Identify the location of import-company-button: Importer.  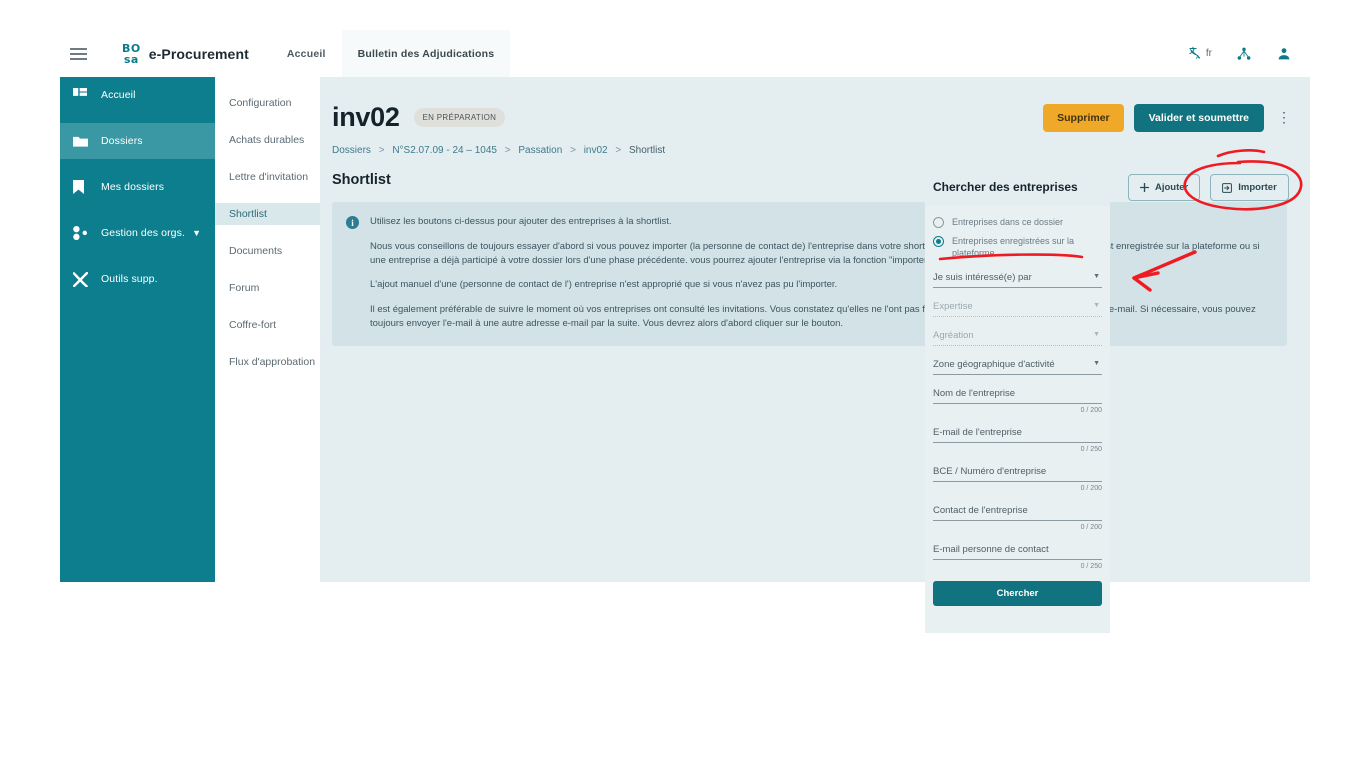
(1249, 187).